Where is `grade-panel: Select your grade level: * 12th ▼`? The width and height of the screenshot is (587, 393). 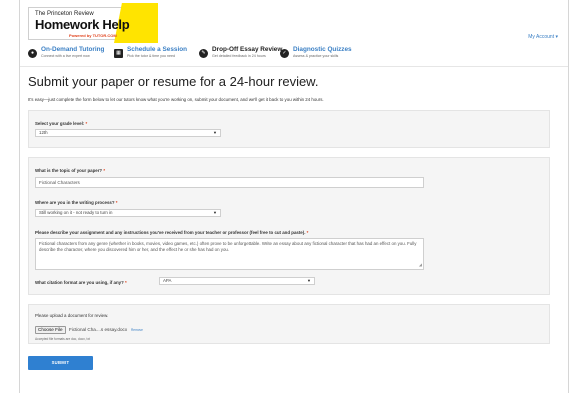
grade-panel: Select your grade level: * 12th ▼ is located at coordinates (289, 129).